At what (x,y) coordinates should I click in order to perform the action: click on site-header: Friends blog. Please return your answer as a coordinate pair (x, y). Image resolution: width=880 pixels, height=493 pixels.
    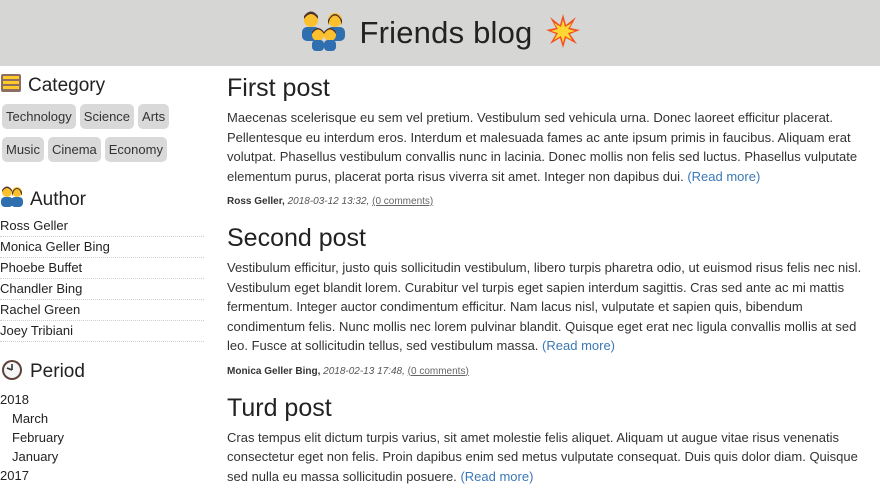
    Looking at the image, I should click on (440, 33).